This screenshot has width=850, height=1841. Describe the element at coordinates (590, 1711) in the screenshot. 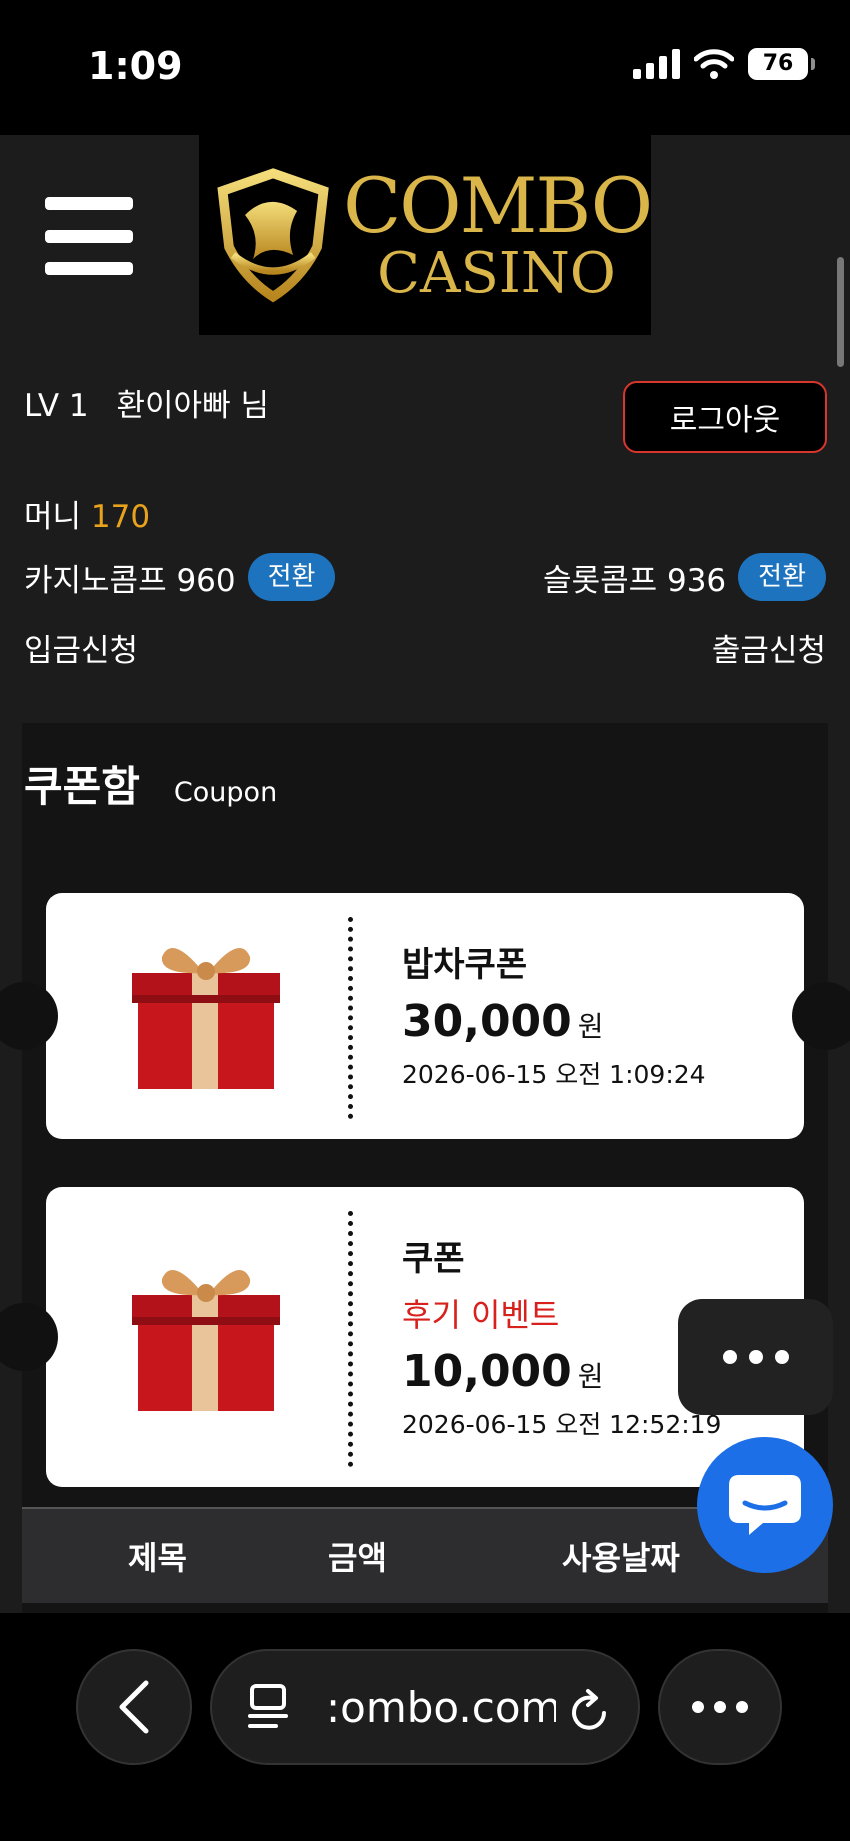

I see `reload-icon` at that location.